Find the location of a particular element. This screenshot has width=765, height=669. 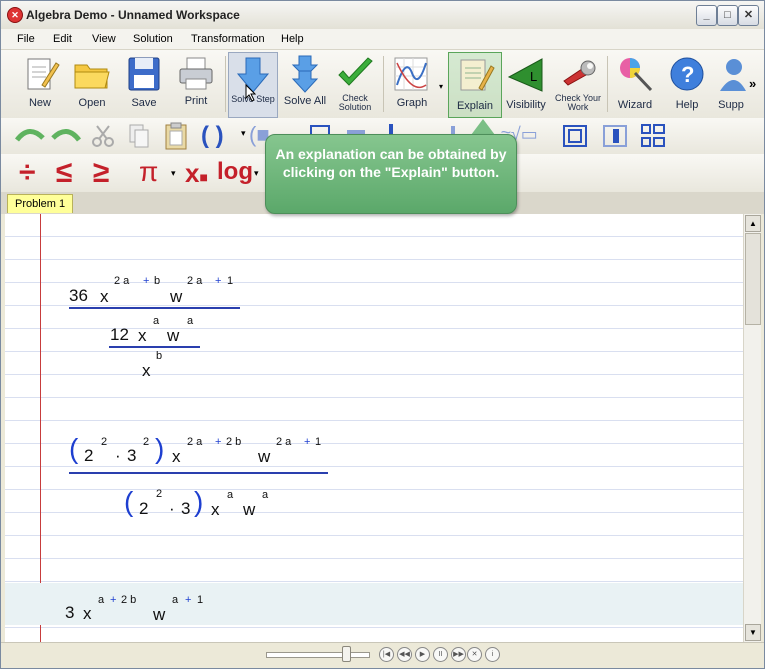

new-document-icon is located at coordinates (43, 74).